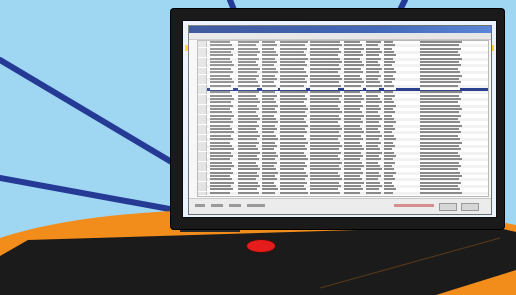  Describe the element at coordinates (261, 246) in the screenshot. I see `power-indicator-light` at that location.